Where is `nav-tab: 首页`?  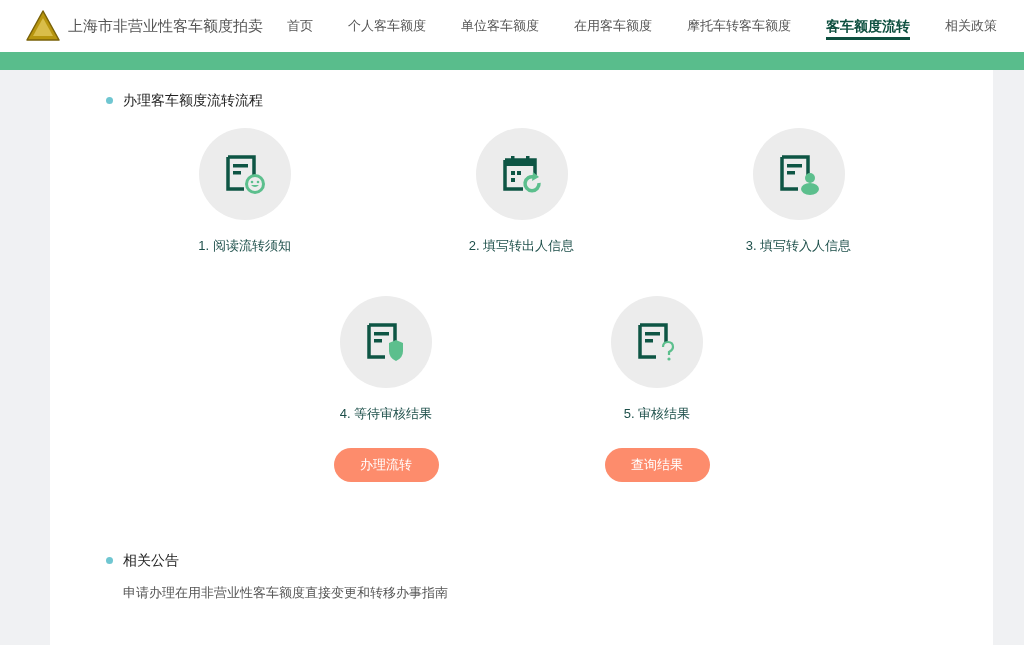 nav-tab: 首页 is located at coordinates (300, 26).